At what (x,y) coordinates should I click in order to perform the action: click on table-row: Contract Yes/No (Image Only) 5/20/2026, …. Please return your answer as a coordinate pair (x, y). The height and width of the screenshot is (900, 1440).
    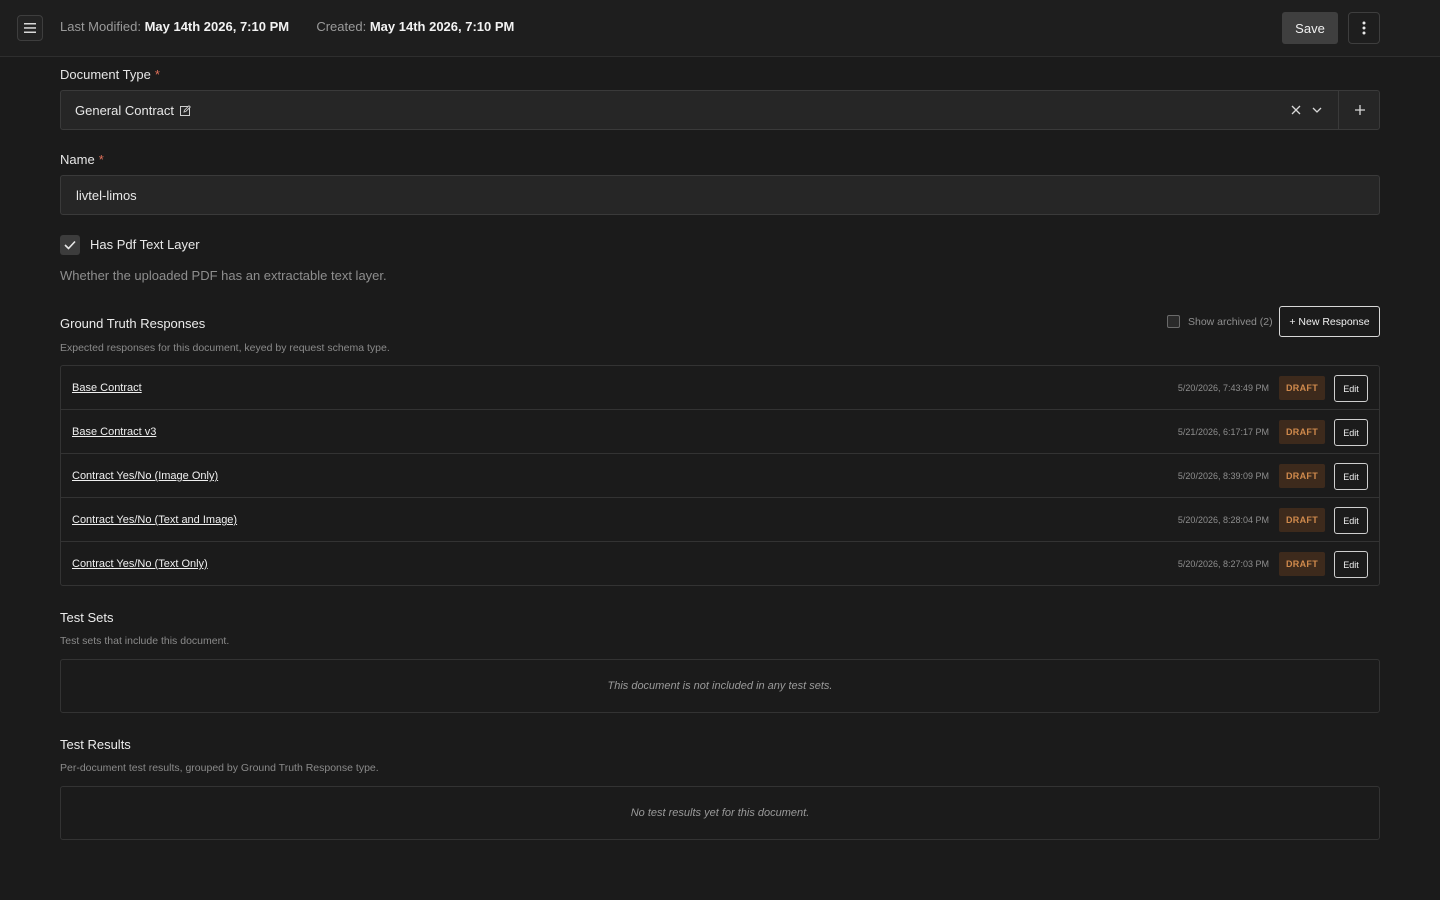
    Looking at the image, I should click on (720, 476).